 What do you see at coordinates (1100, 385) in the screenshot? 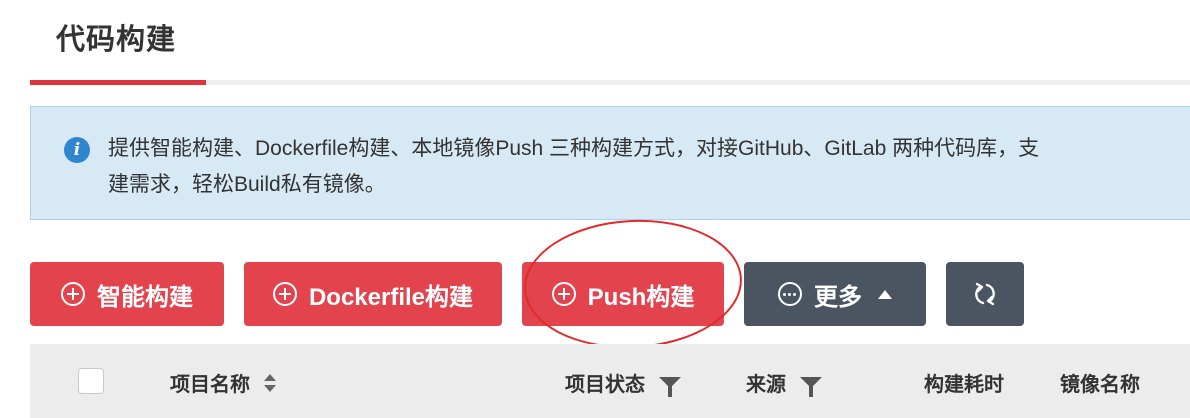
I see `column-image-name: 镜像名称` at bounding box center [1100, 385].